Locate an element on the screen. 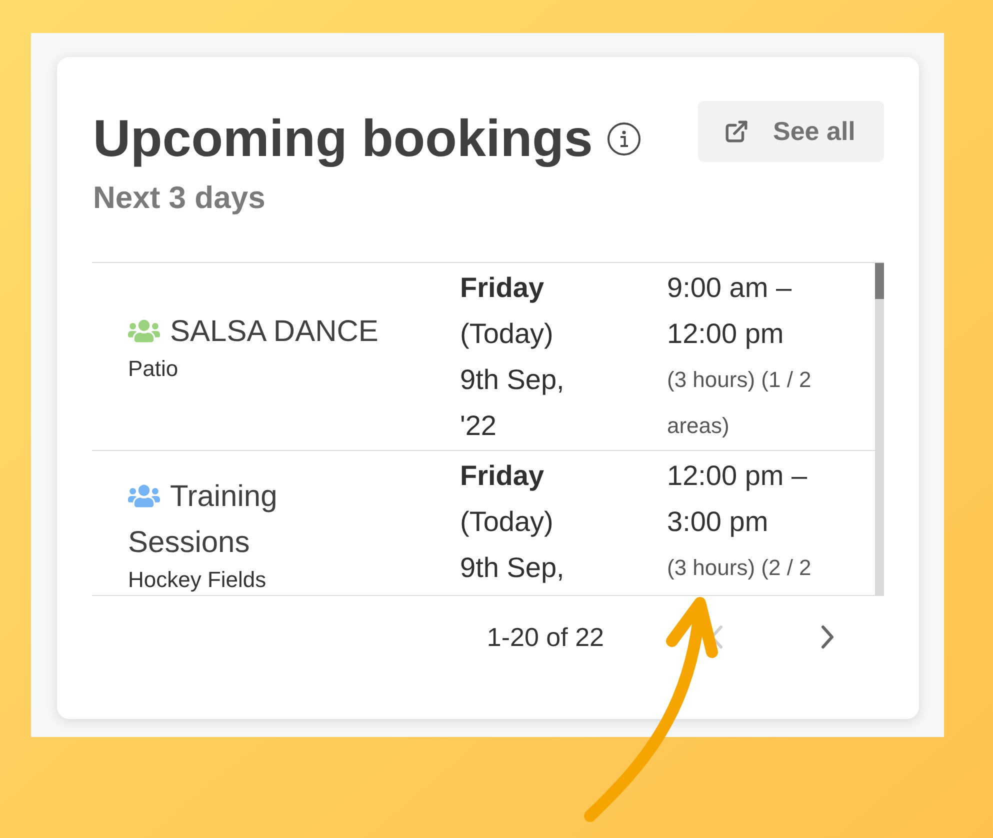  booking-details: (3 hours) (2 / 2 is located at coordinates (739, 568).